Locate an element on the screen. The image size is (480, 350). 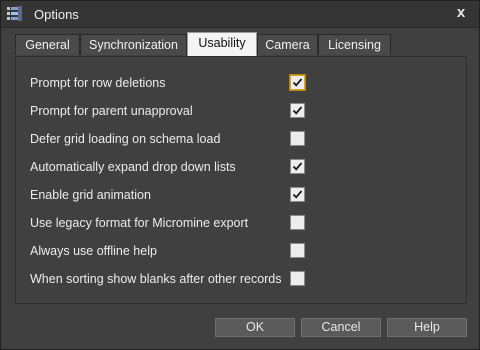
option-label: Always use offline help is located at coordinates (93, 251).